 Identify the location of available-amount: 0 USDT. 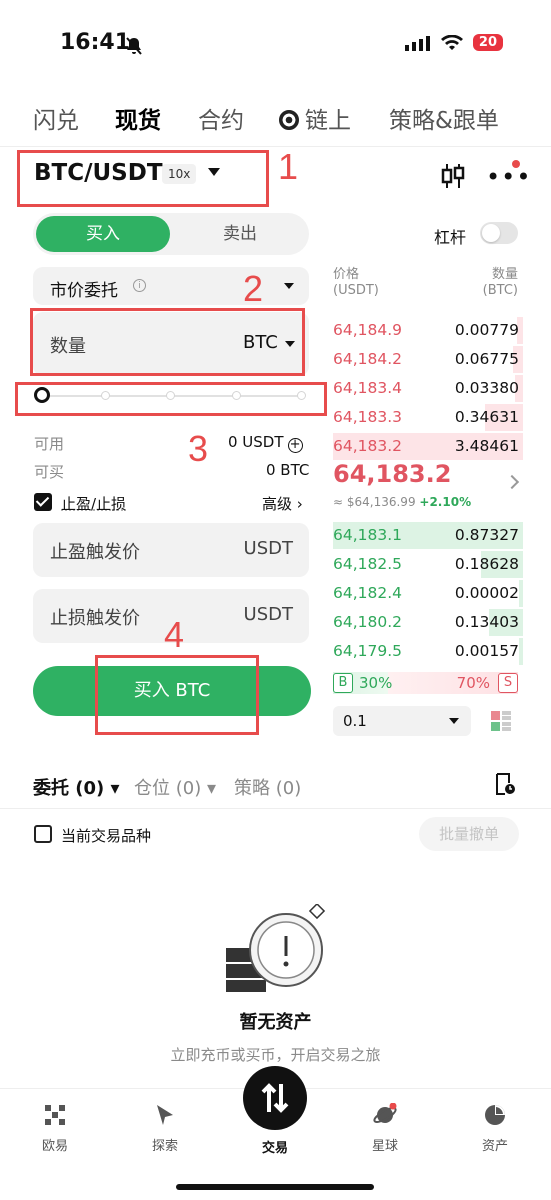
(256, 442).